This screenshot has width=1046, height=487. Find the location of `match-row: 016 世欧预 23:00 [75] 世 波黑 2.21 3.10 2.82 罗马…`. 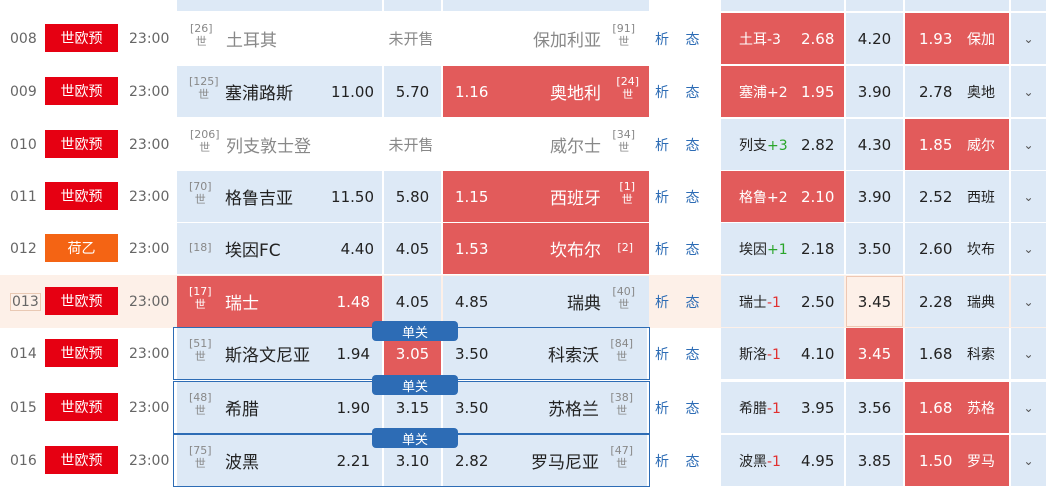

match-row: 016 世欧预 23:00 [75] 世 波黑 2.21 3.10 2.82 罗马… is located at coordinates (523, 460).